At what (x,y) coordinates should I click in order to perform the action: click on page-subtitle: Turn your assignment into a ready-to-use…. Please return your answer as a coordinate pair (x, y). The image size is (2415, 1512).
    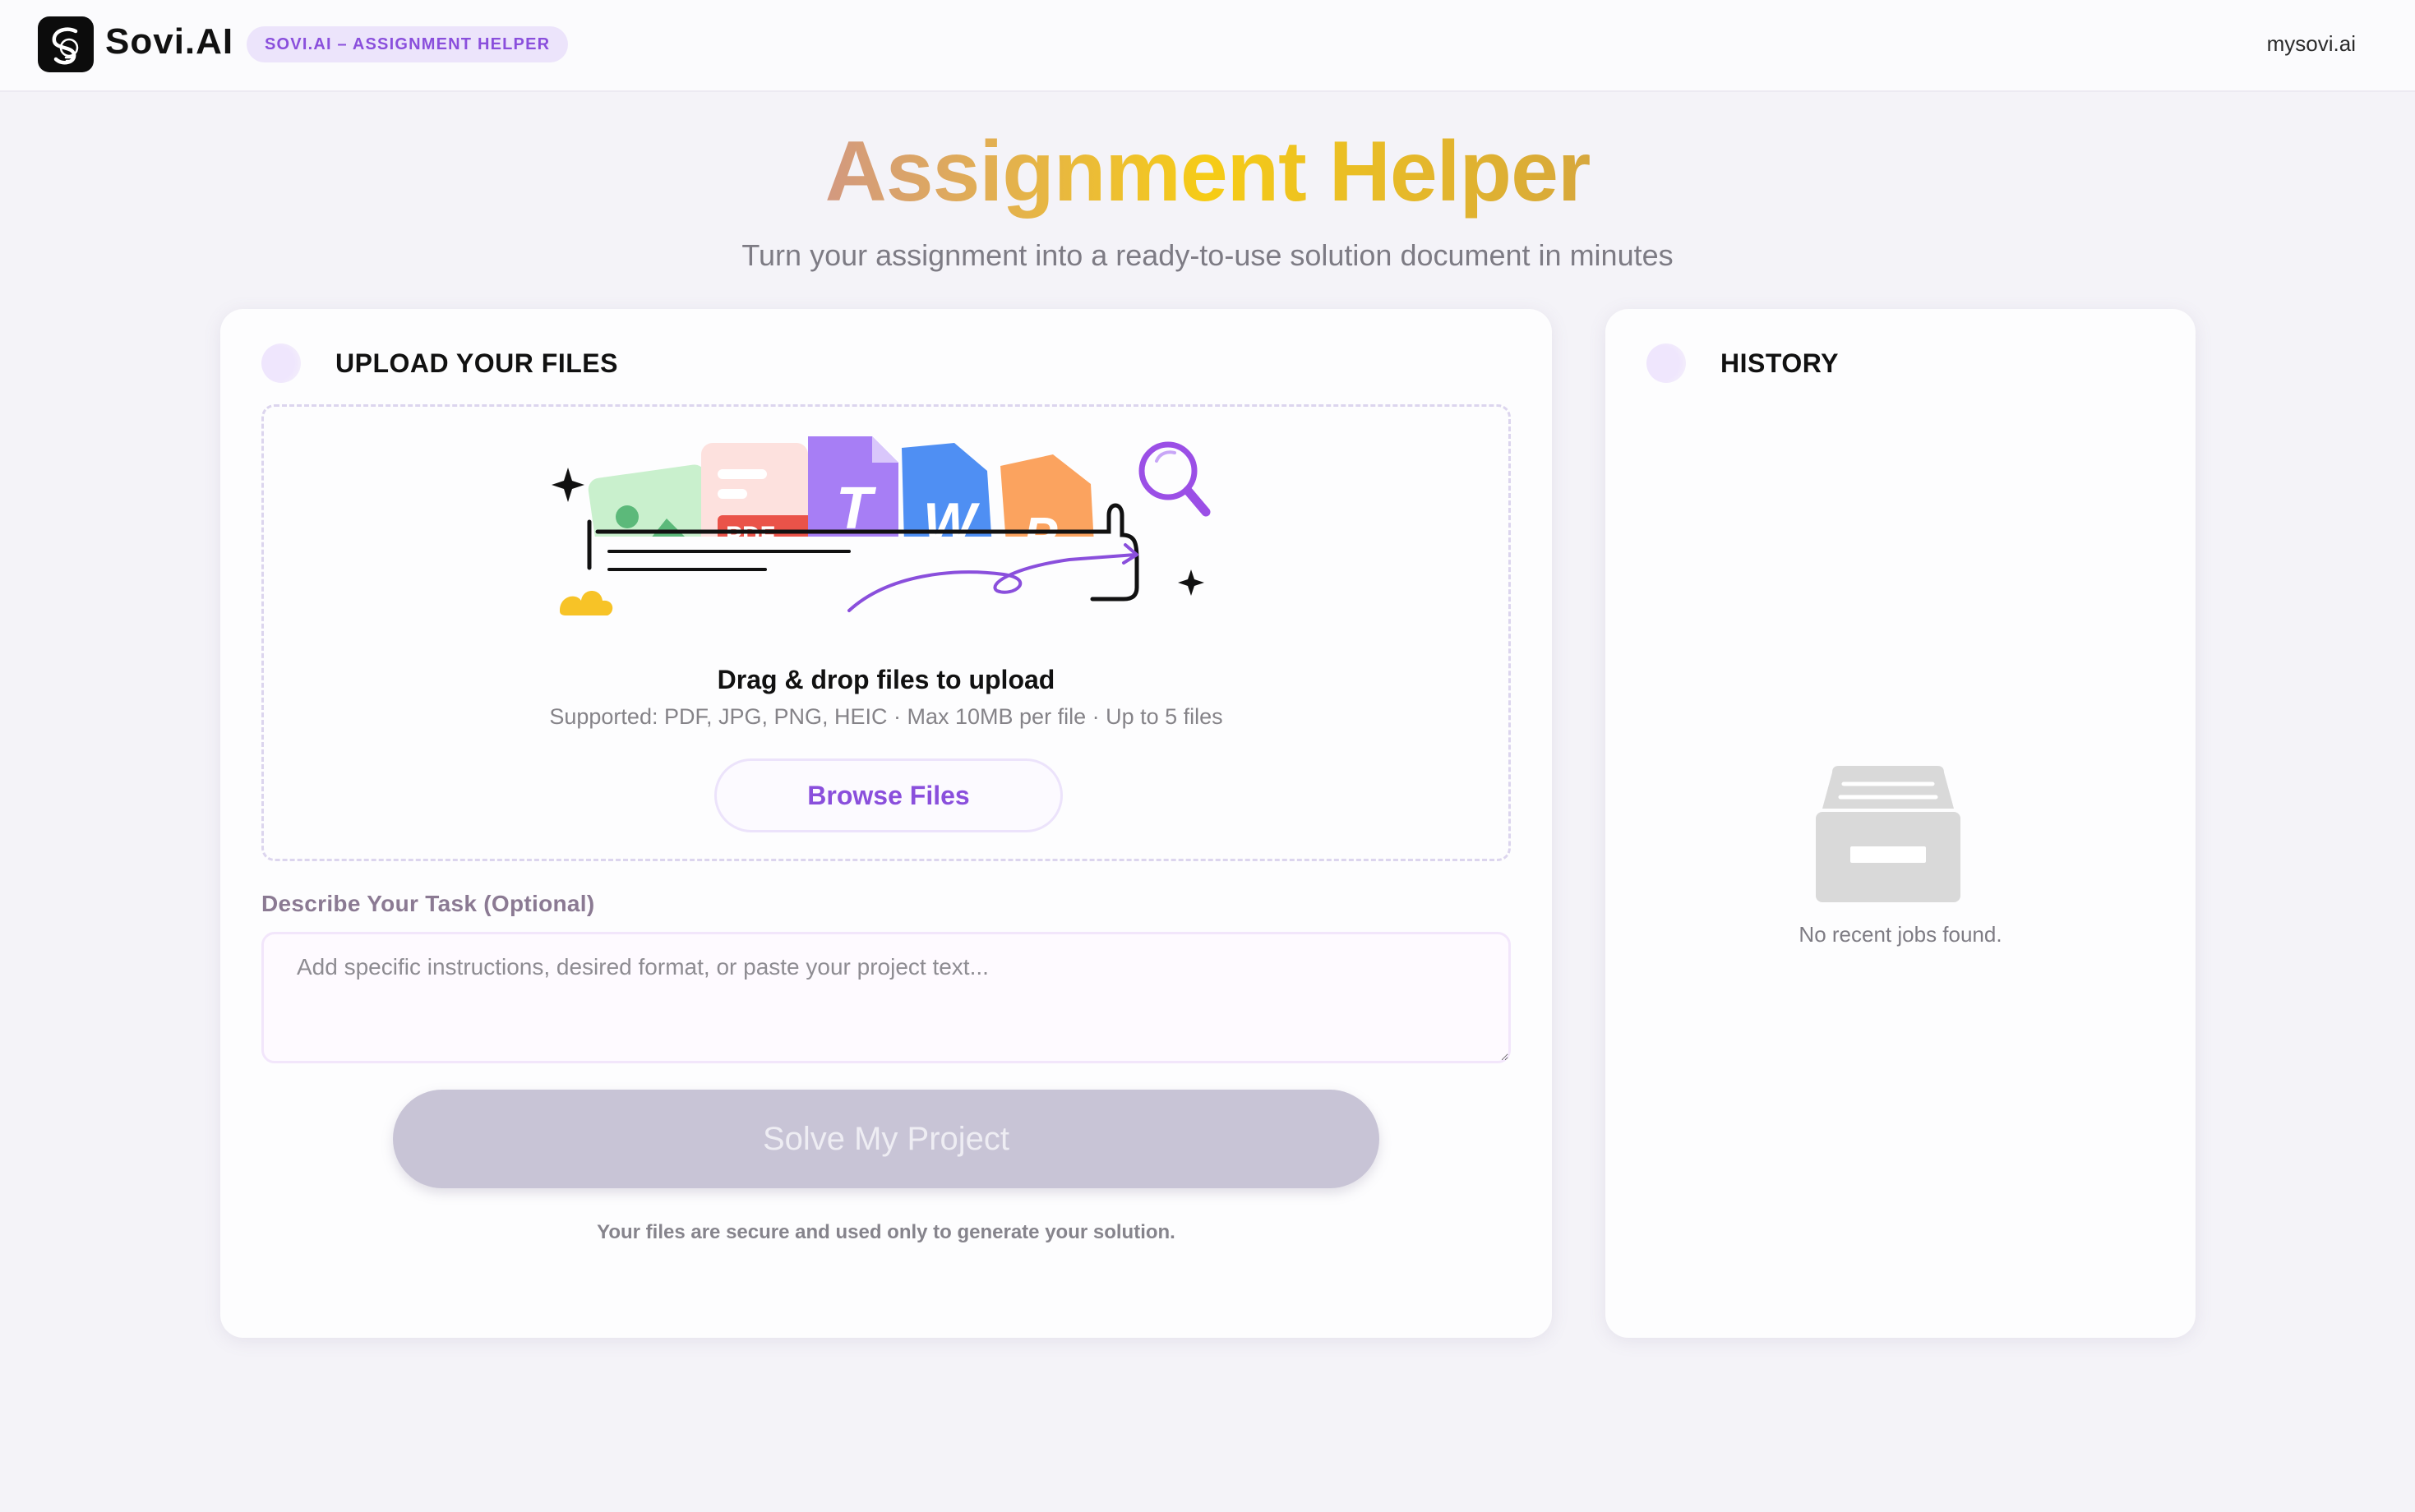
    Looking at the image, I should click on (1207, 255).